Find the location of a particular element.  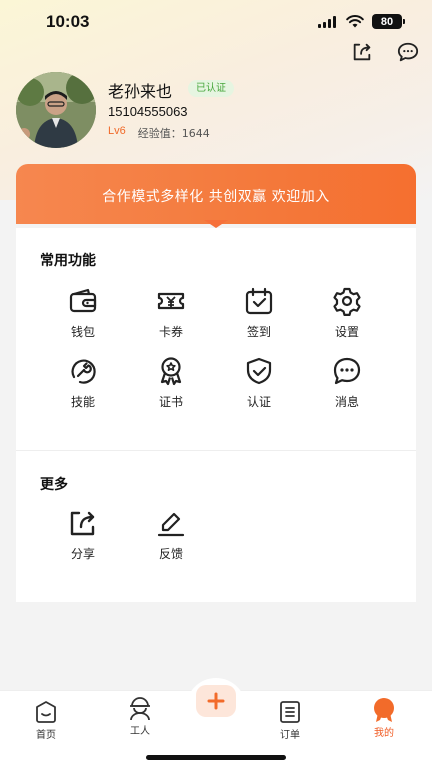

tab-orders: 订单 is located at coordinates (290, 720).